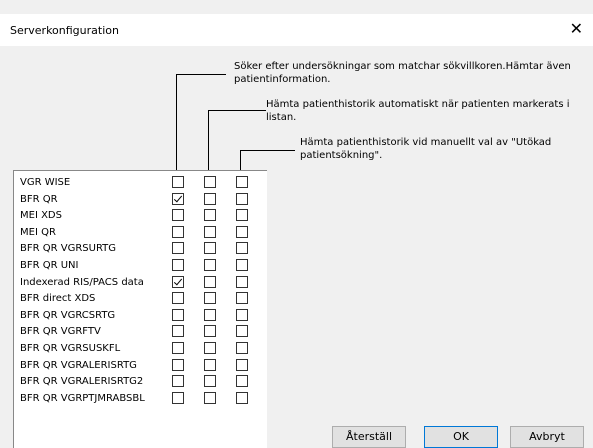 The image size is (593, 448). I want to click on cancel-button: Avbryt, so click(547, 437).